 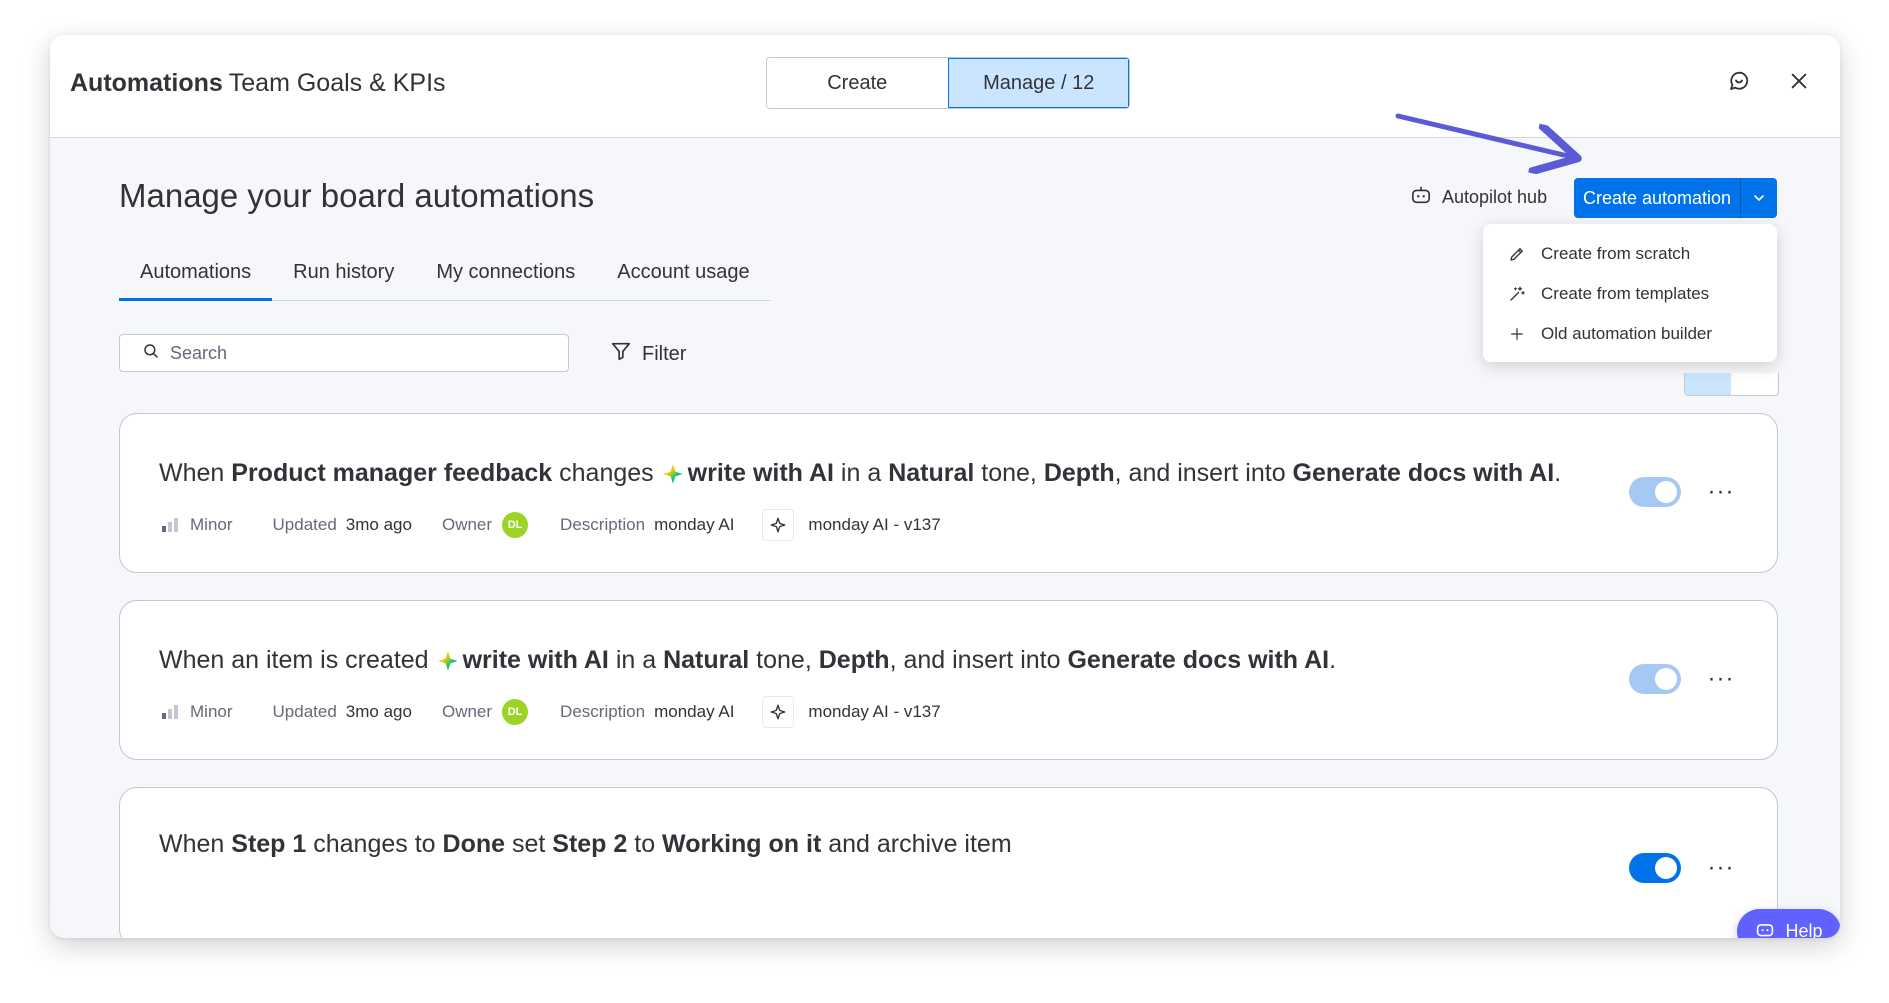 What do you see at coordinates (196, 278) in the screenshot?
I see `tab-automations: Automations` at bounding box center [196, 278].